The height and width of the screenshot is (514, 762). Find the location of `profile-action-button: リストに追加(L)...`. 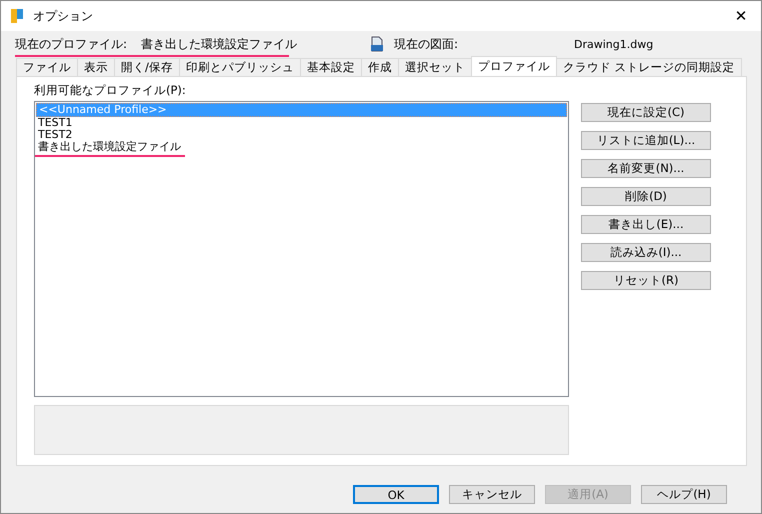

profile-action-button: リストに追加(L)... is located at coordinates (646, 140).